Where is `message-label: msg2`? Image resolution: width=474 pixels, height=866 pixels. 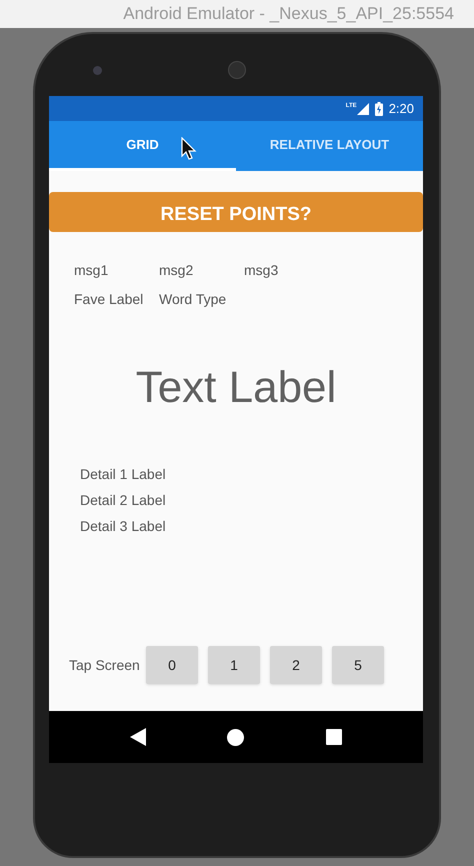 message-label: msg2 is located at coordinates (176, 270).